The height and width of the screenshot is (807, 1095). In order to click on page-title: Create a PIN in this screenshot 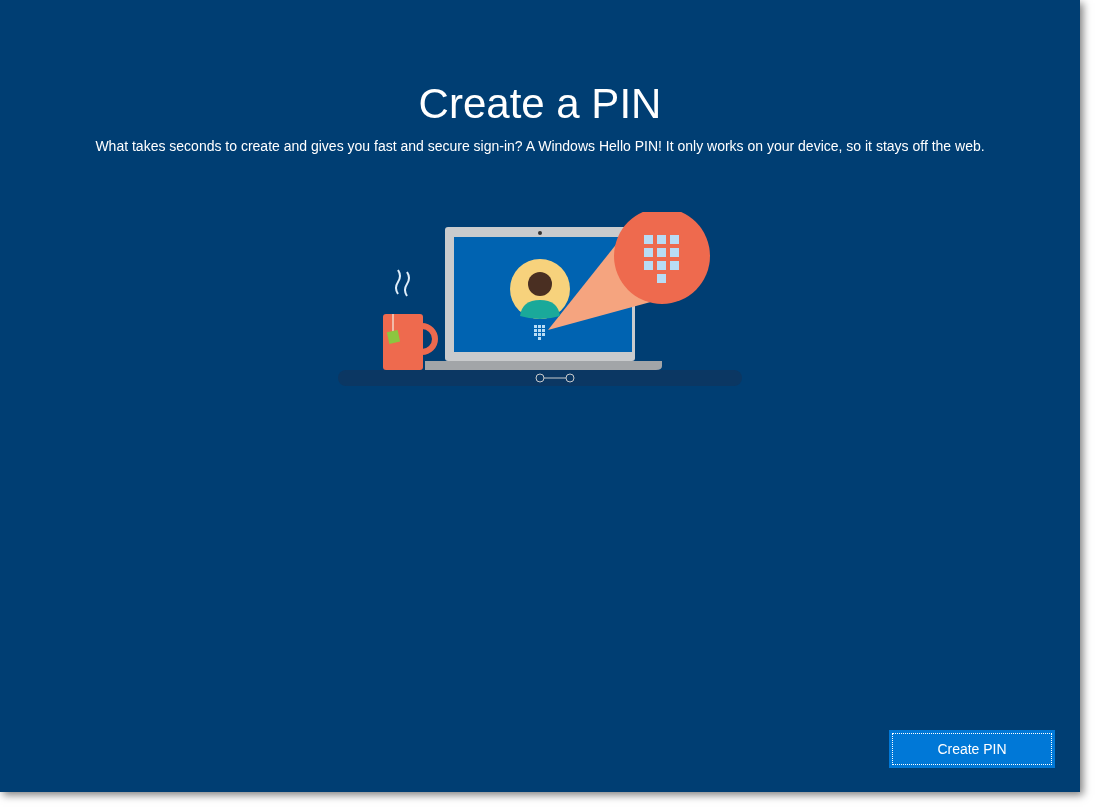, I will do `click(540, 104)`.